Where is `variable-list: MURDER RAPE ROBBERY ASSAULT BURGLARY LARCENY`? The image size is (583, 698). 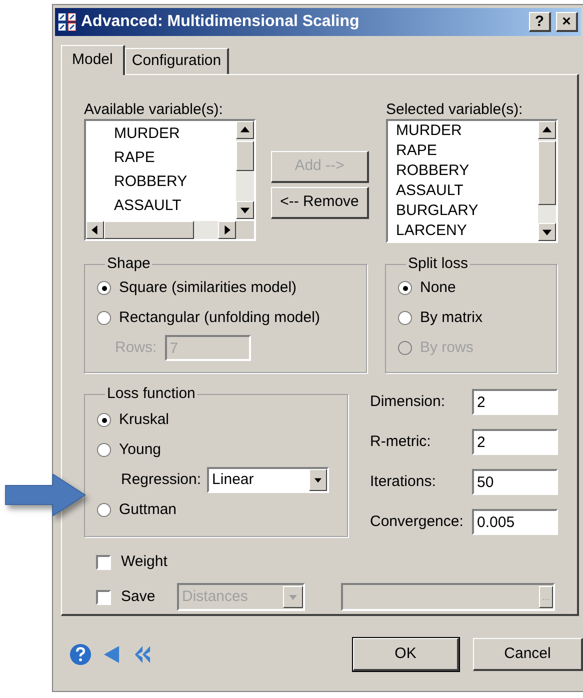 variable-list: MURDER RAPE ROBBERY ASSAULT BURGLARY LARCENY is located at coordinates (472, 181).